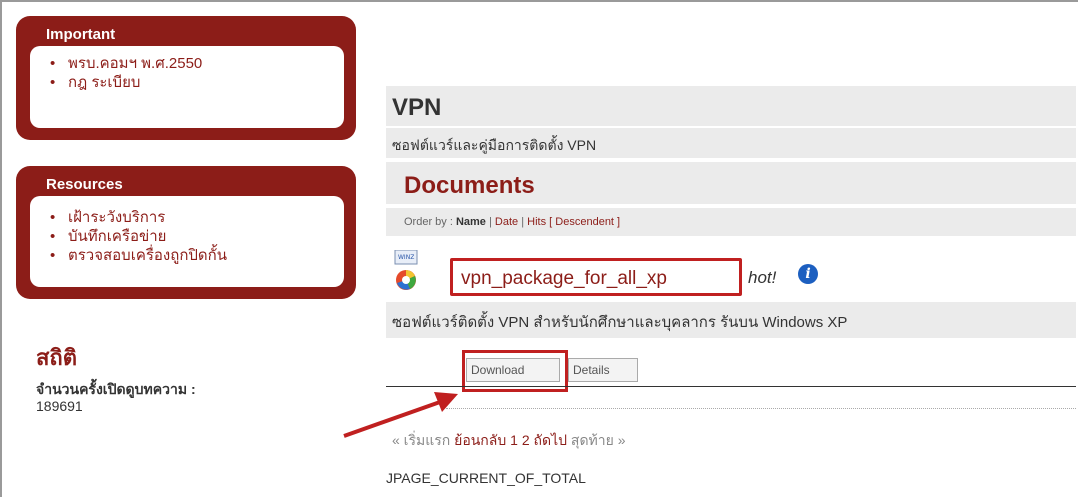 This screenshot has width=1078, height=497. I want to click on info-icon: i, so click(808, 274).